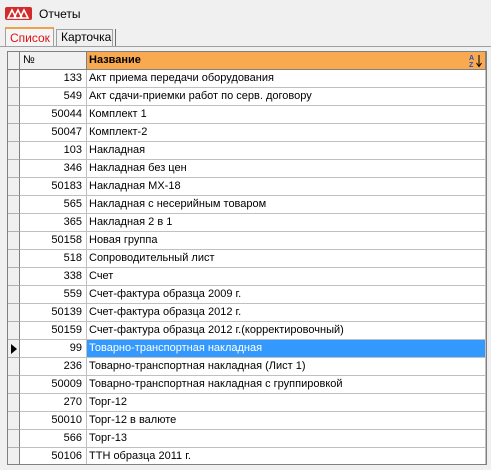 This screenshot has height=470, width=491. What do you see at coordinates (53, 403) in the screenshot?
I see `cell-number: 270` at bounding box center [53, 403].